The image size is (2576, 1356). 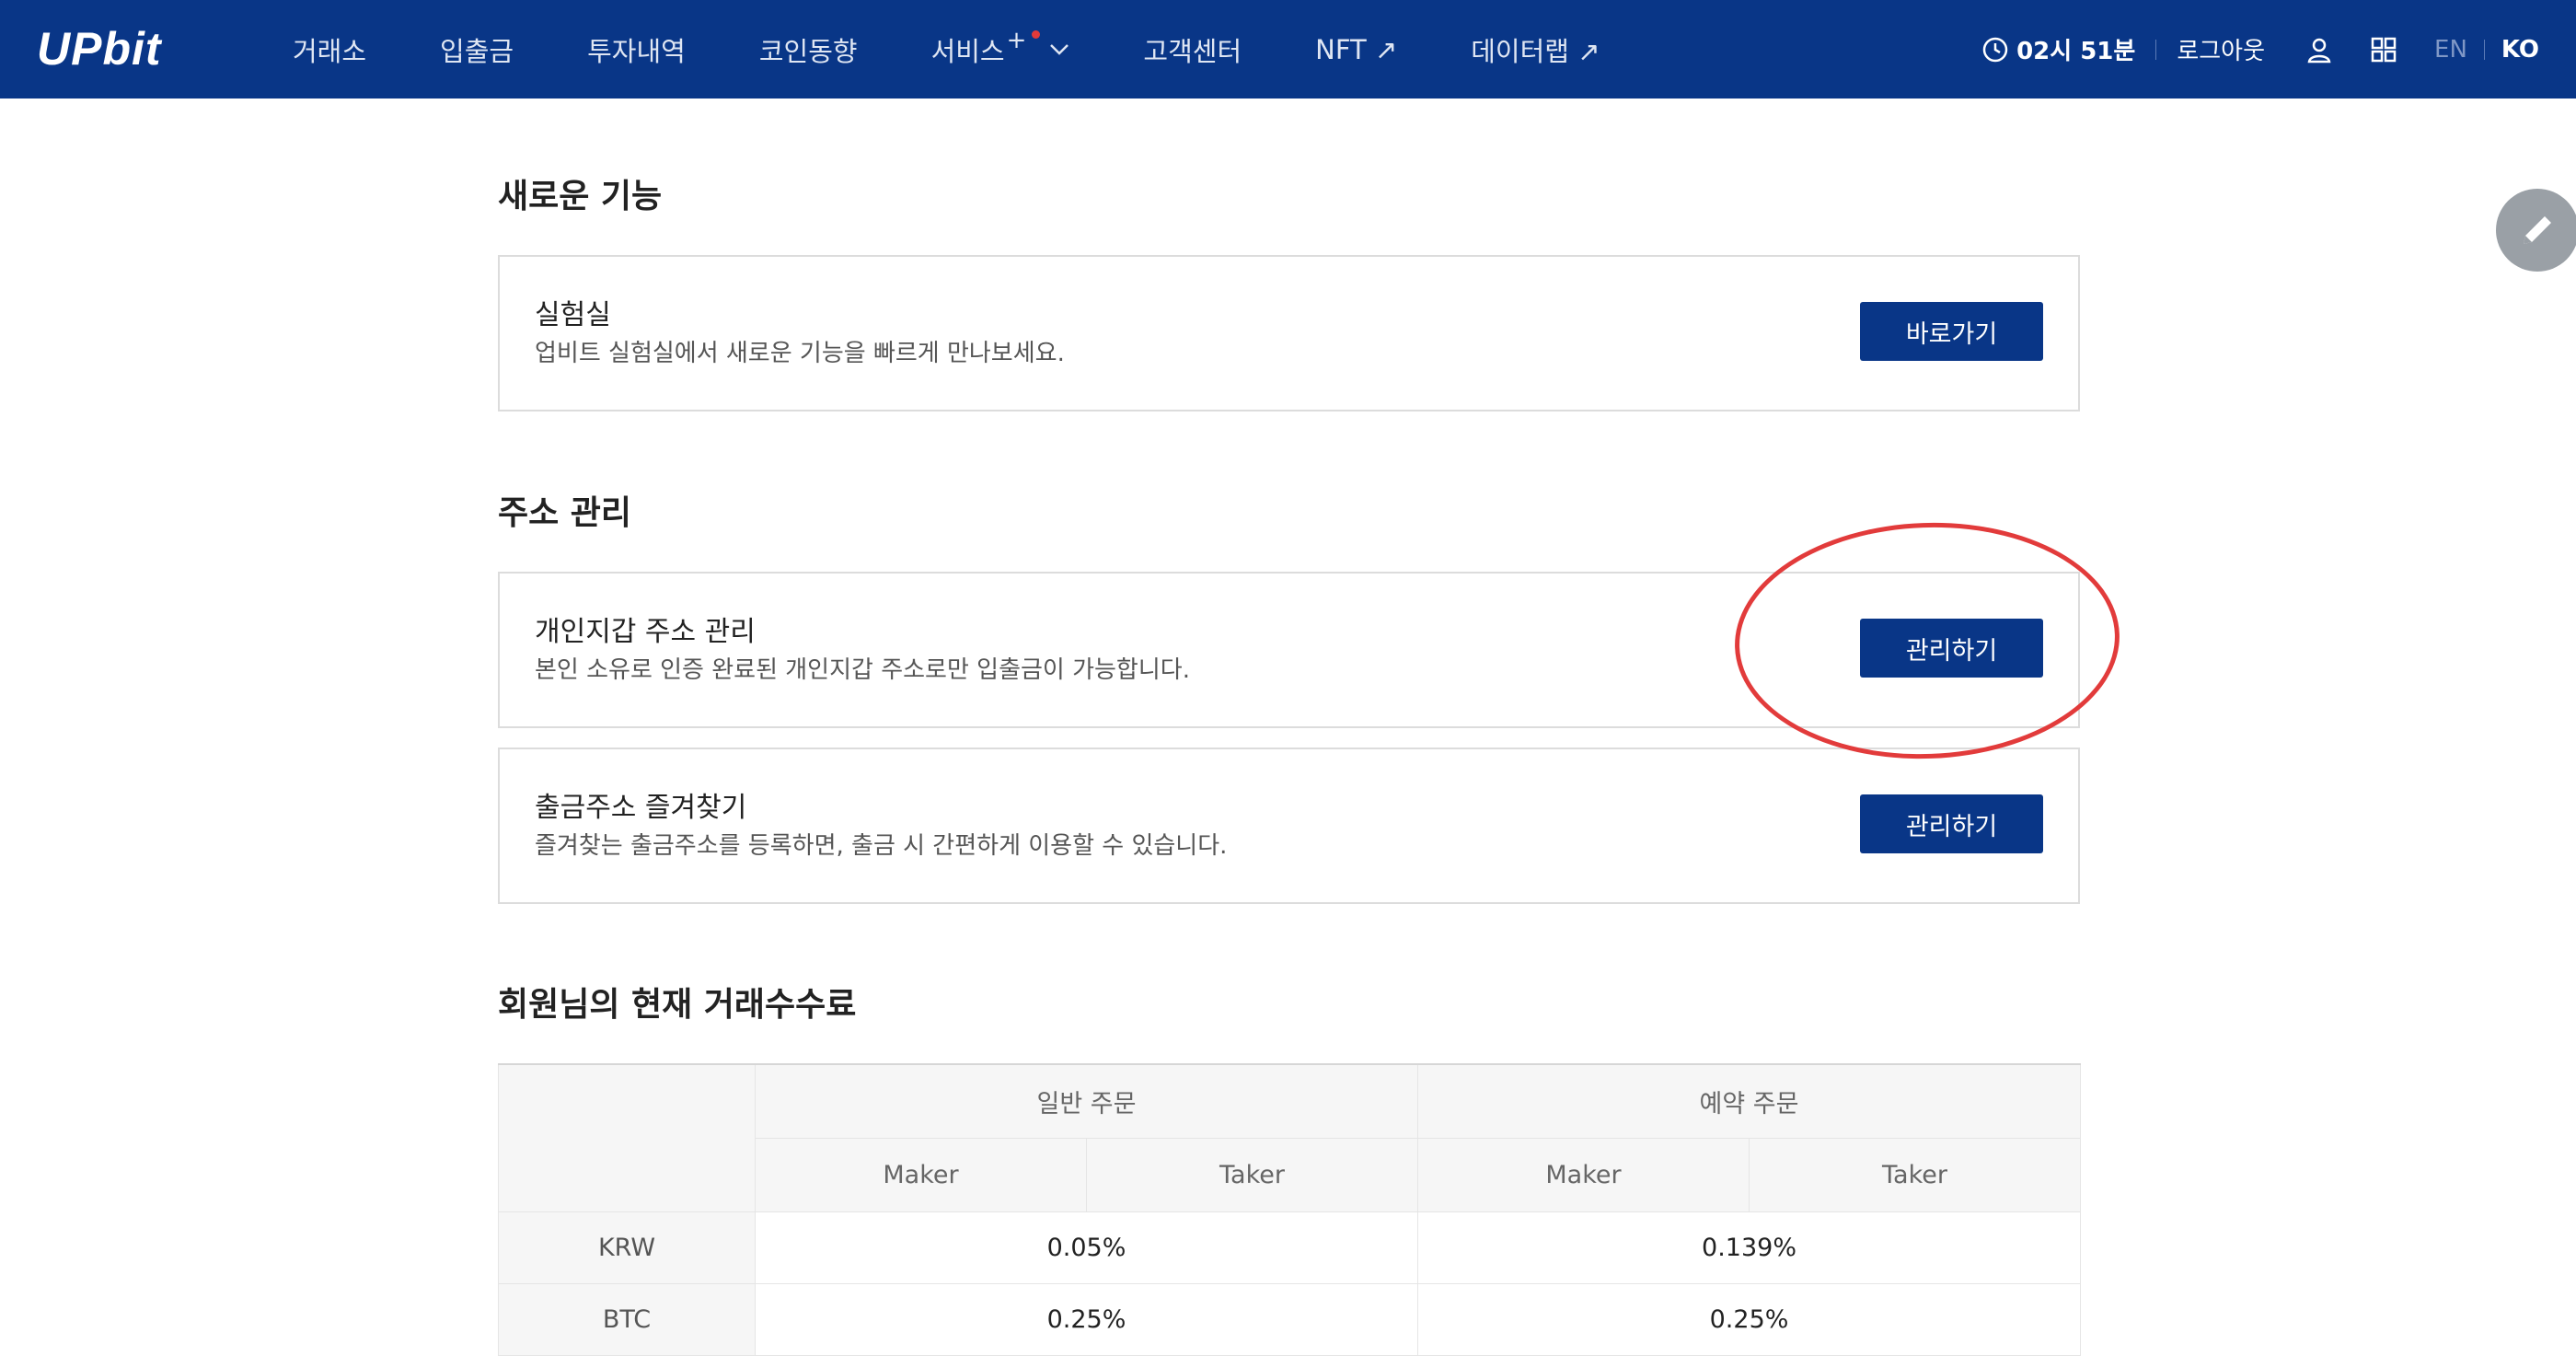 What do you see at coordinates (1951, 823) in the screenshot?
I see `manage-withdraw-favorites-button: 관리하기` at bounding box center [1951, 823].